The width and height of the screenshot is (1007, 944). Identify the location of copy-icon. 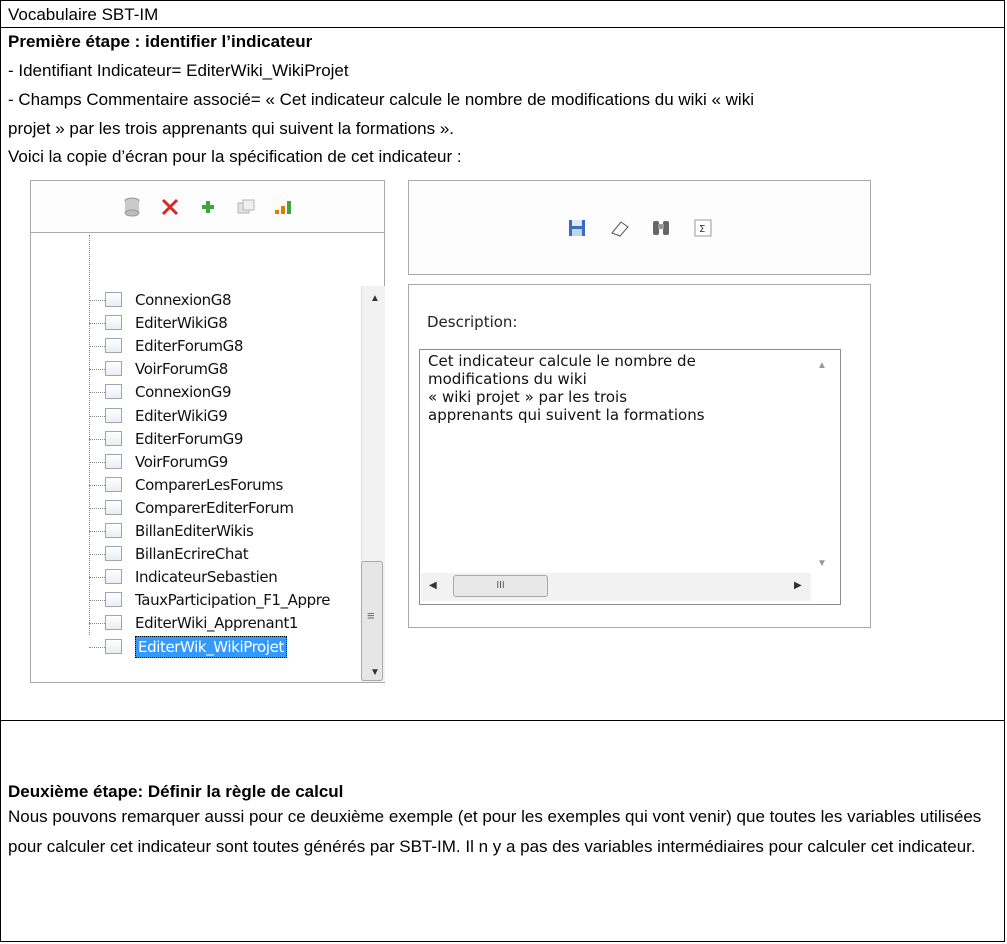
(246, 207).